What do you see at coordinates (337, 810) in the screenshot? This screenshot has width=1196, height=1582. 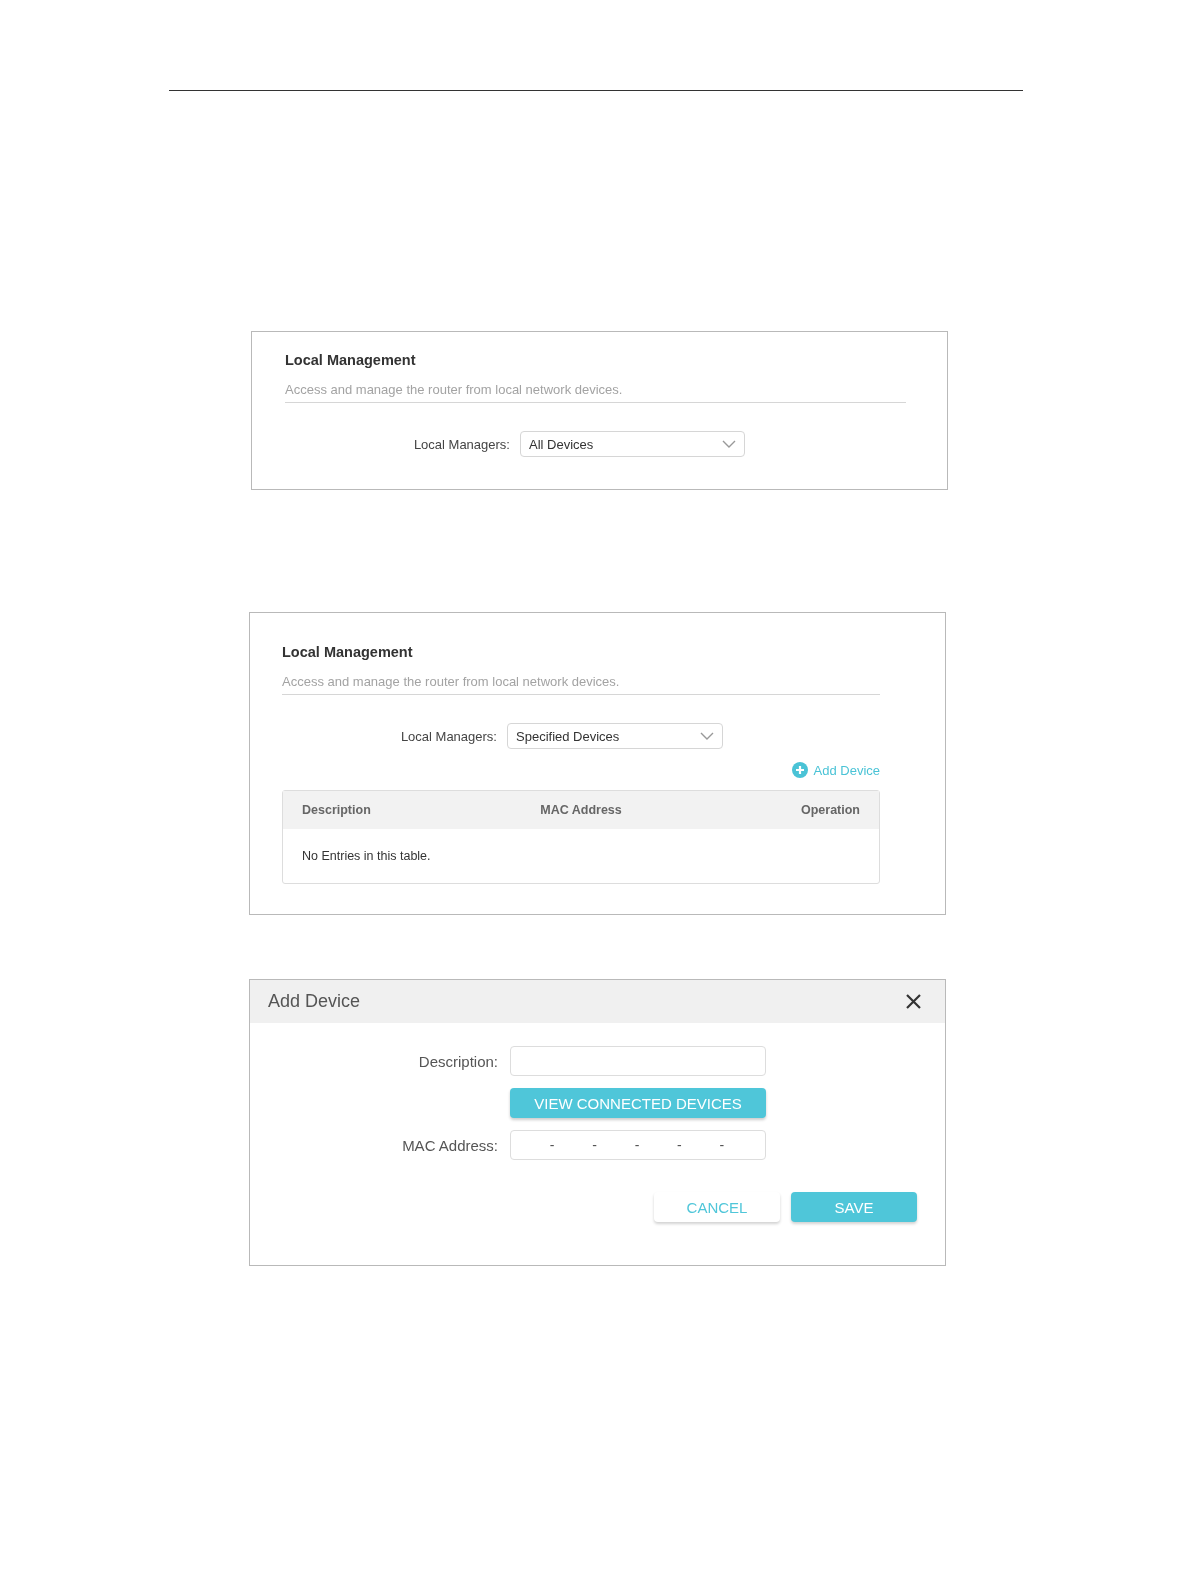 I see `column-header: Description` at bounding box center [337, 810].